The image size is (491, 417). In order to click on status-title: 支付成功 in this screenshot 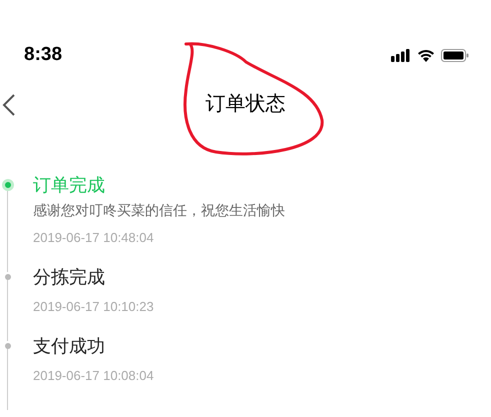, I will do `click(69, 346)`.